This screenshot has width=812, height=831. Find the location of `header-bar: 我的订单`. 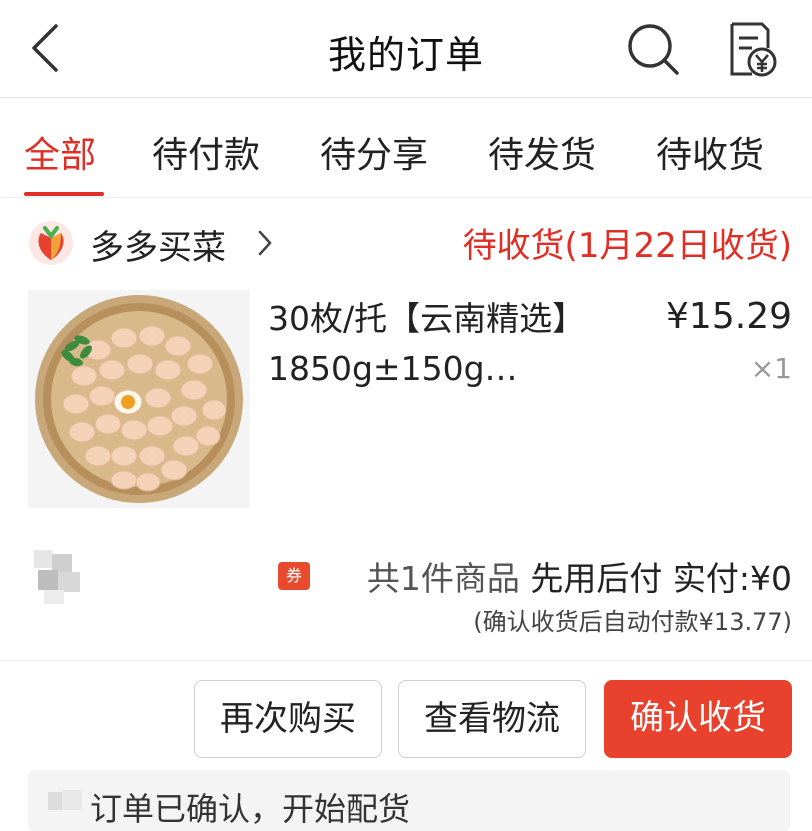

header-bar: 我的订单 is located at coordinates (406, 49).